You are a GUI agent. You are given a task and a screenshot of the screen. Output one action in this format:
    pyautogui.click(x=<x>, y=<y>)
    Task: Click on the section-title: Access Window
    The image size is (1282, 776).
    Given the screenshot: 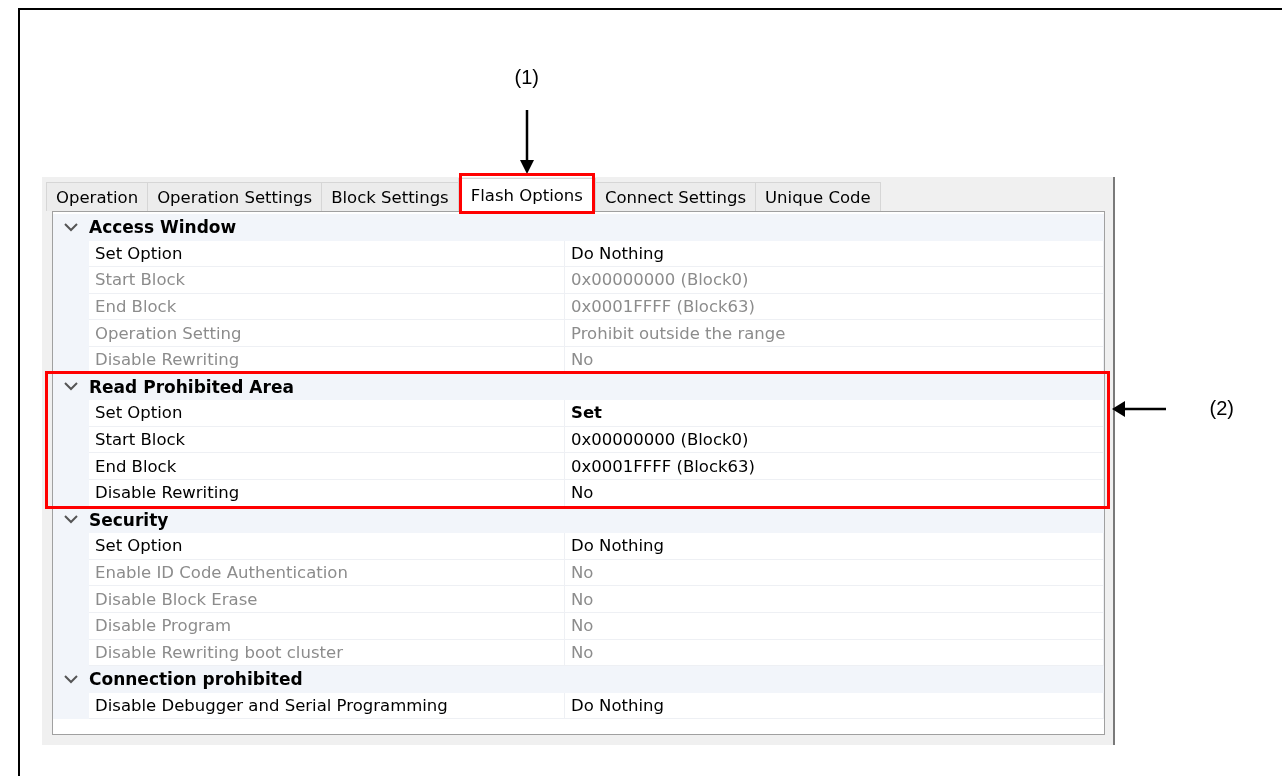 What is the action you would take?
    pyautogui.click(x=163, y=227)
    